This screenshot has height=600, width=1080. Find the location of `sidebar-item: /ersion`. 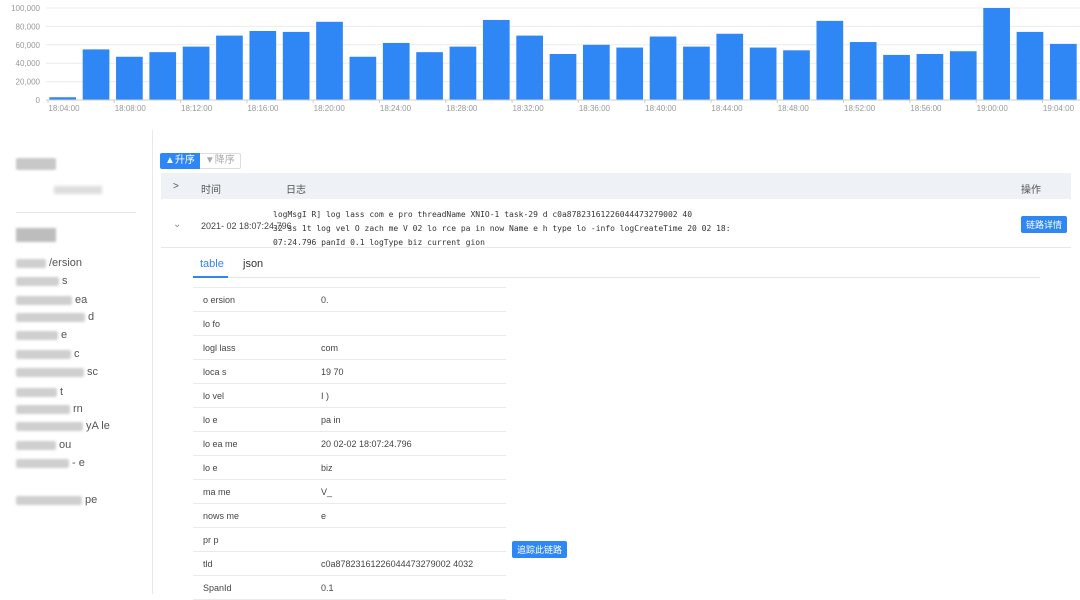

sidebar-item: /ersion is located at coordinates (49, 263).